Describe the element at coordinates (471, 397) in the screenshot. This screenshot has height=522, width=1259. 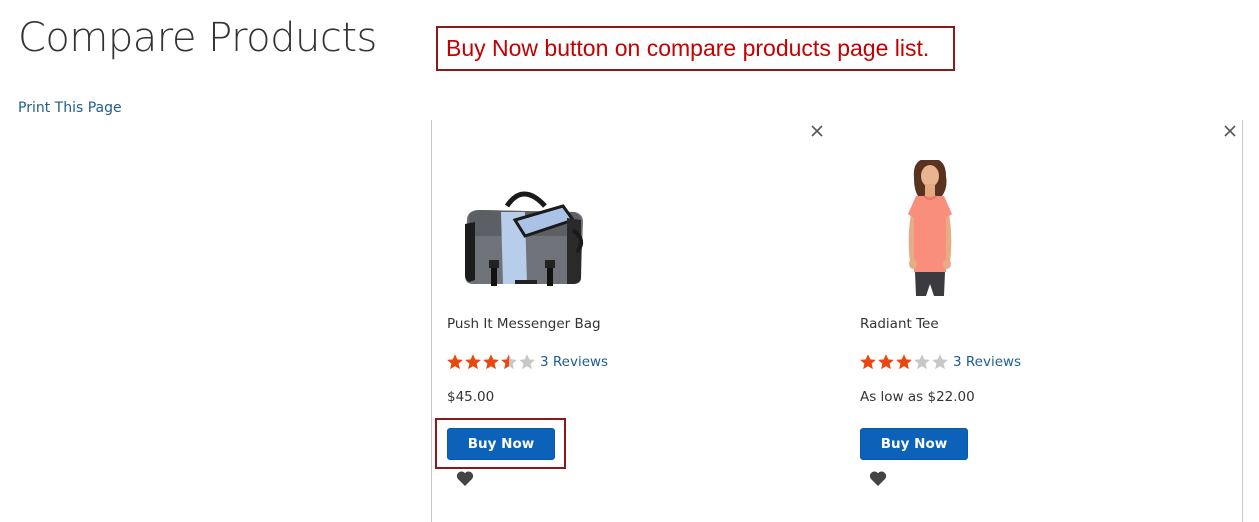
I see `product-price: $45.00` at that location.